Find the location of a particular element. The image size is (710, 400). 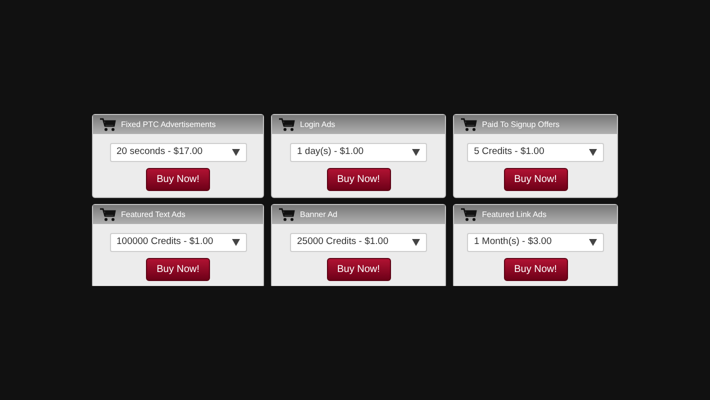

card-title: Paid To Signup Offers is located at coordinates (521, 124).